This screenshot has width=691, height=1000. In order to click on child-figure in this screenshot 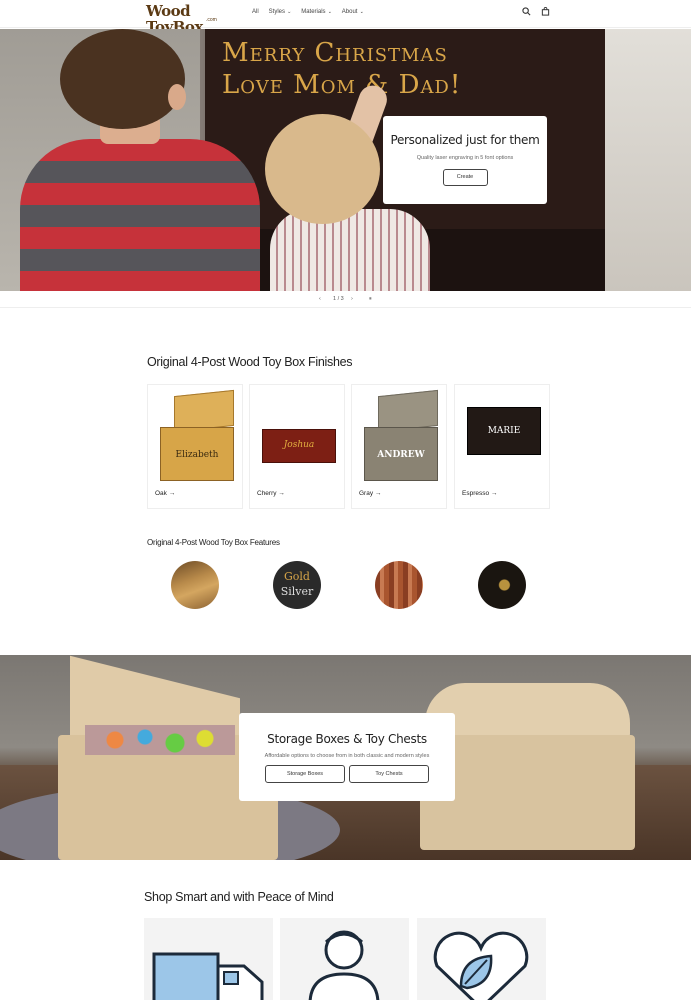, I will do `click(140, 160)`.